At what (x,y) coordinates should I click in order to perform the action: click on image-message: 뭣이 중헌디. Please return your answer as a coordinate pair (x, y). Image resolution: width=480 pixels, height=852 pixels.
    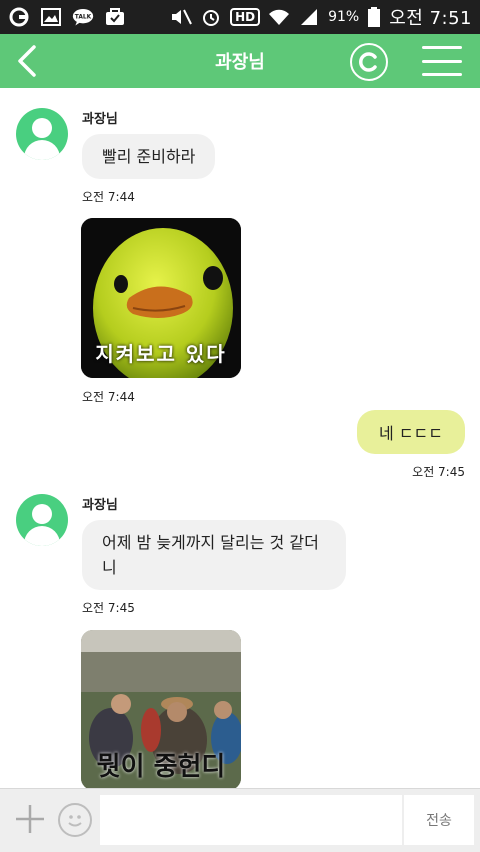
    Looking at the image, I should click on (161, 709).